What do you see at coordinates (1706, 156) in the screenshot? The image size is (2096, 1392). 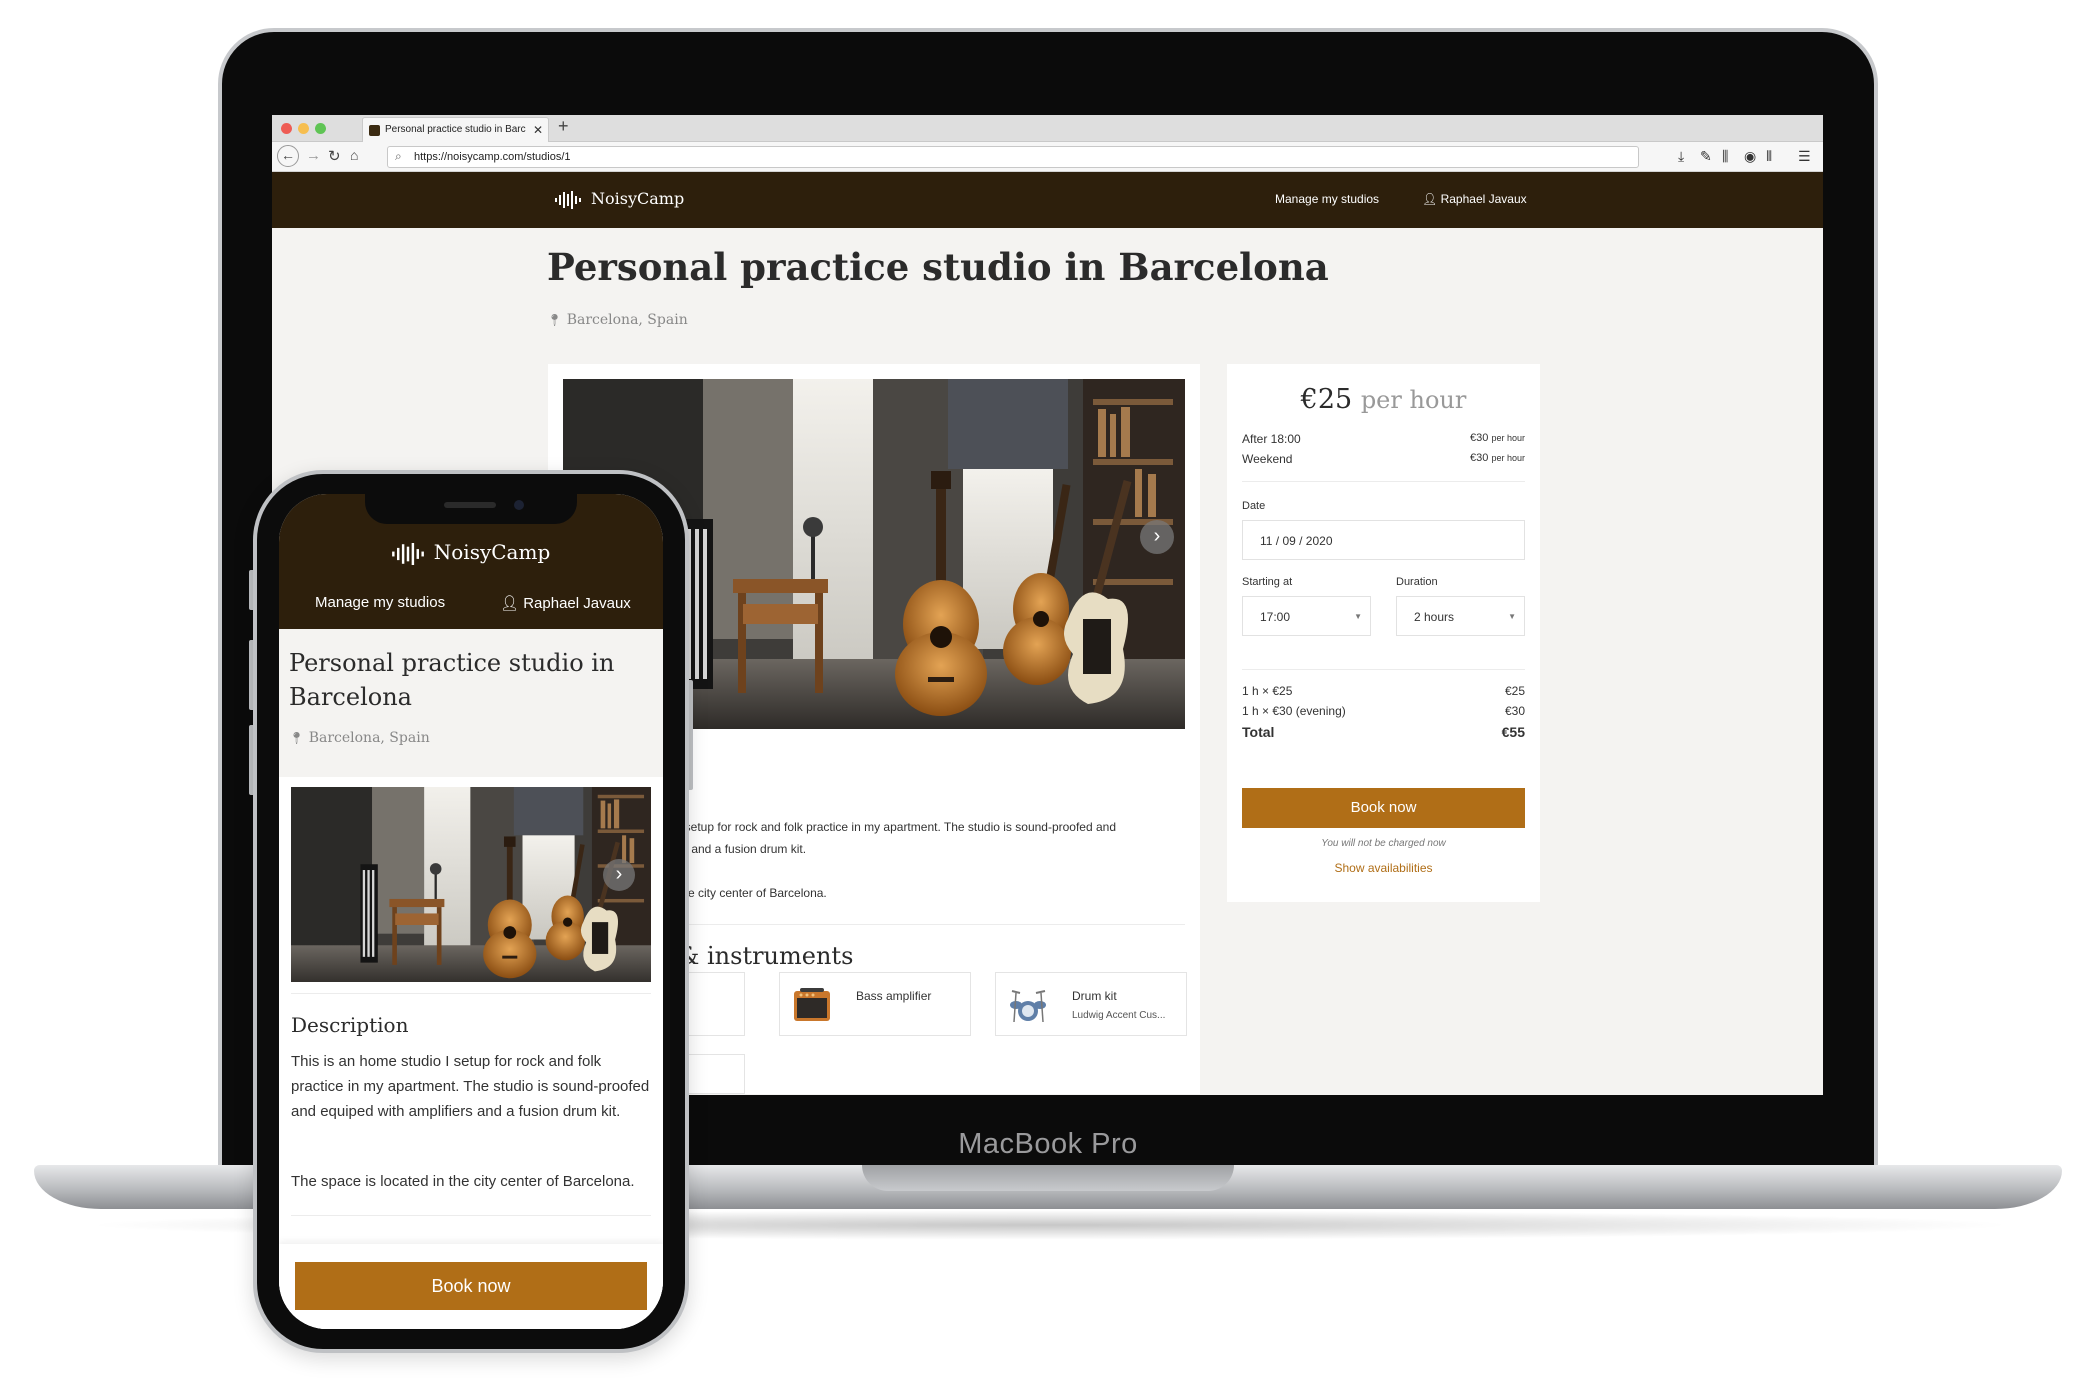 I see `wrench-icon: ✎` at bounding box center [1706, 156].